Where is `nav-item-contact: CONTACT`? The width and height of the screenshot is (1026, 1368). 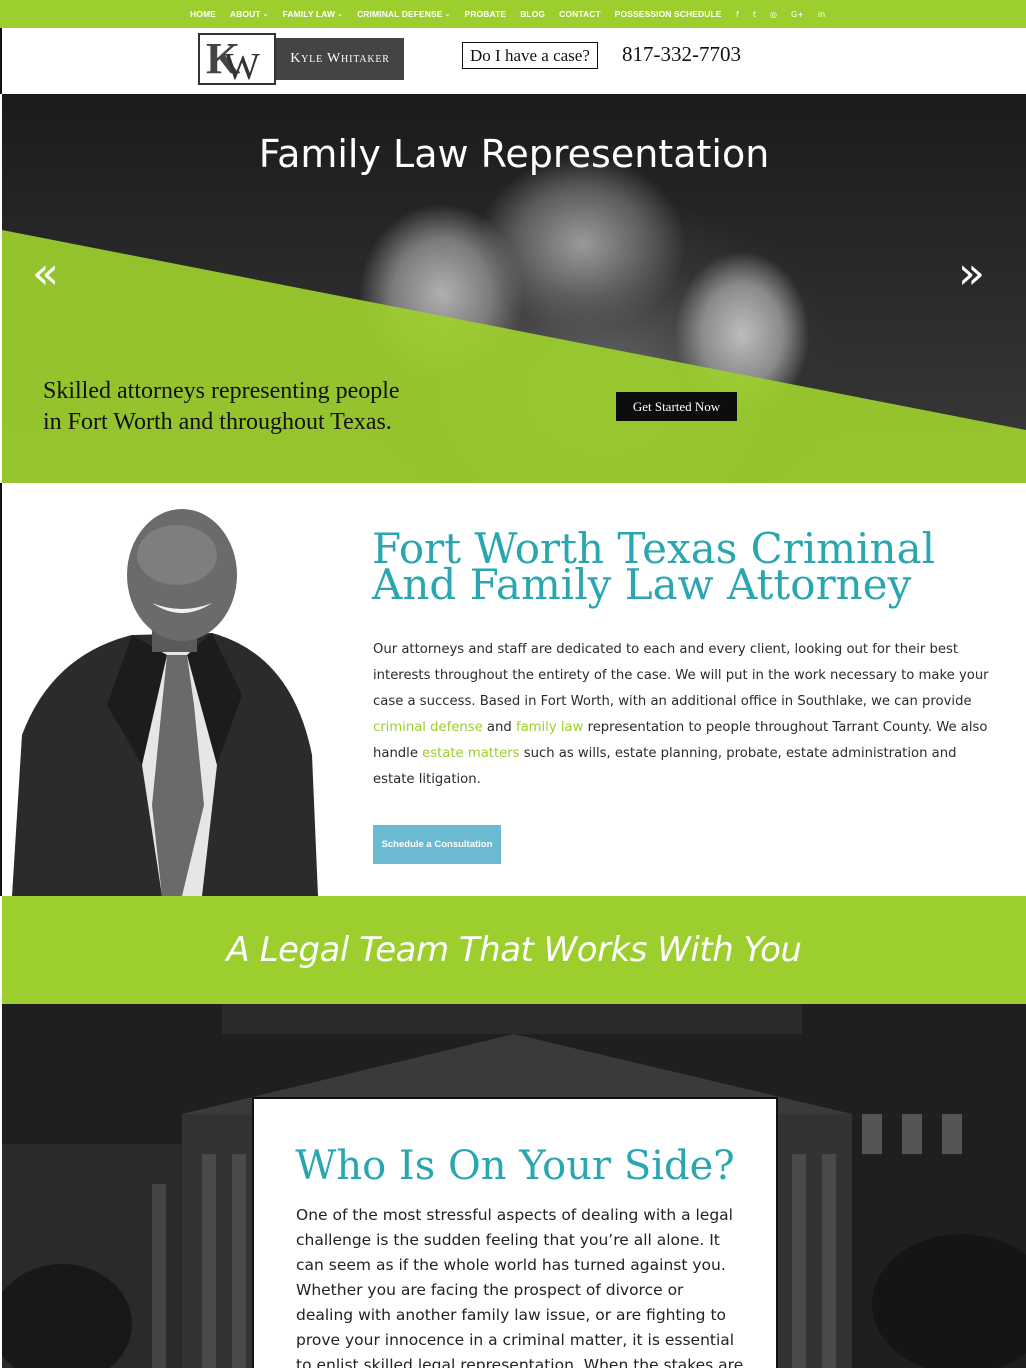 nav-item-contact: CONTACT is located at coordinates (580, 14).